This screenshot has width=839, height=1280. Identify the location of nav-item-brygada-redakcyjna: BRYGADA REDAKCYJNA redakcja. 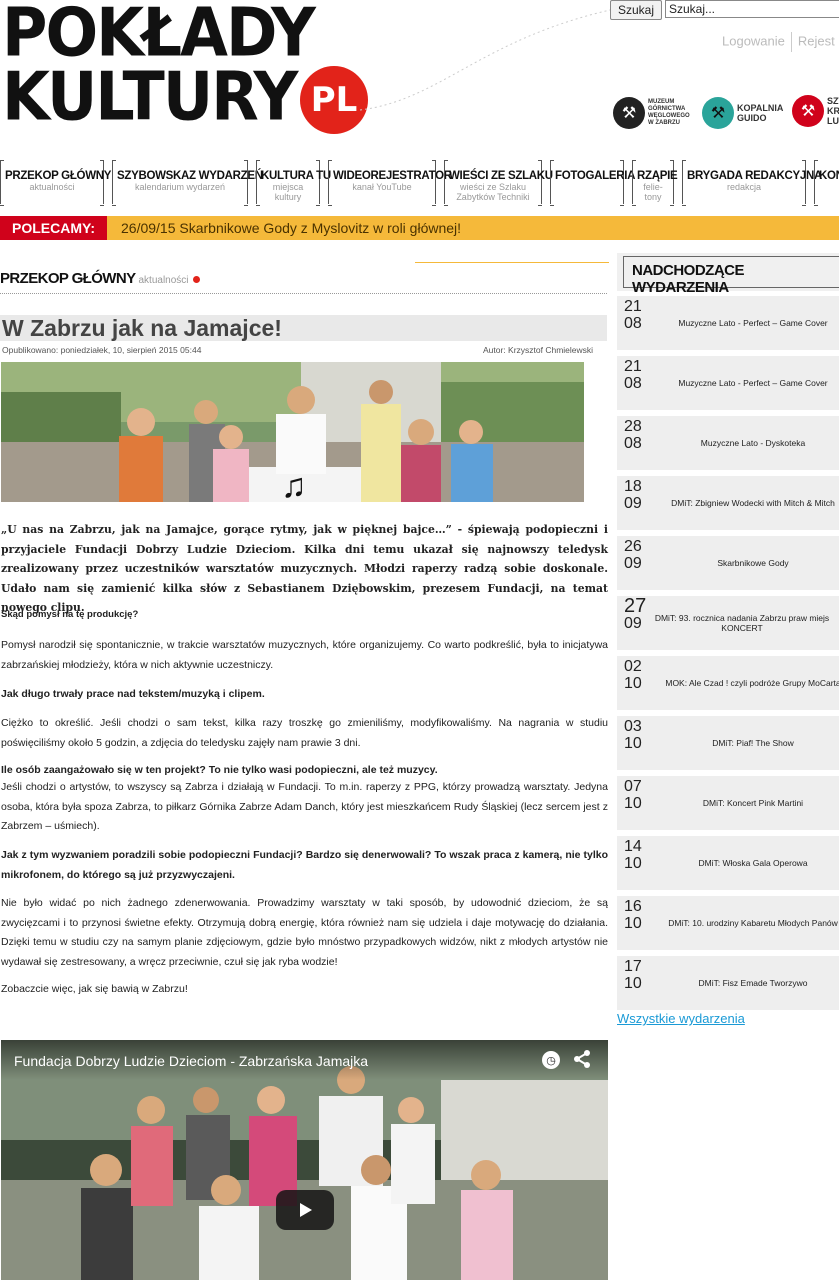
(752, 183).